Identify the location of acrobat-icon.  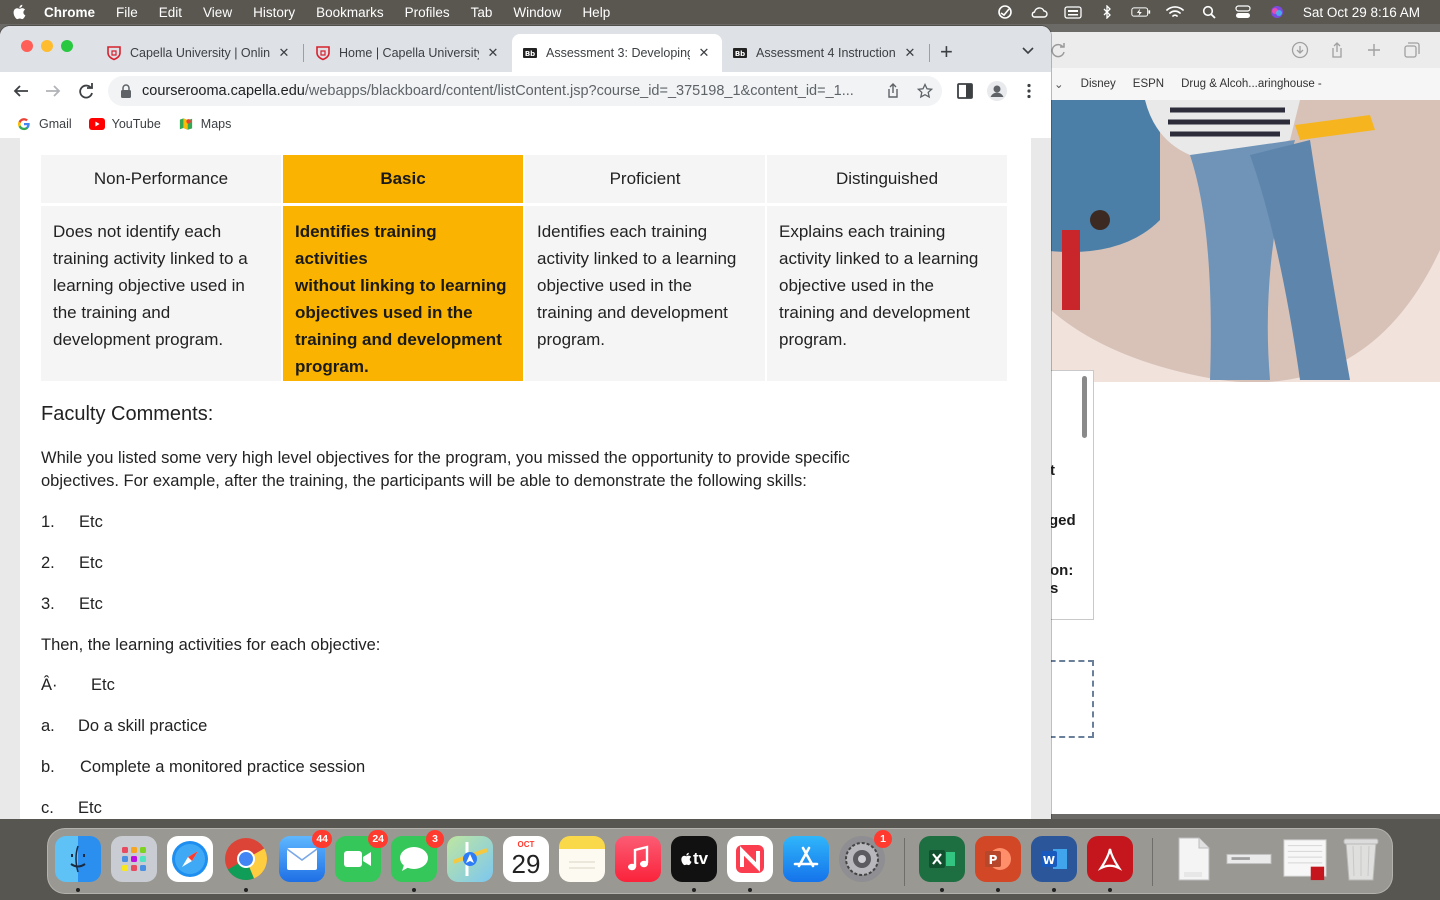
(1110, 859).